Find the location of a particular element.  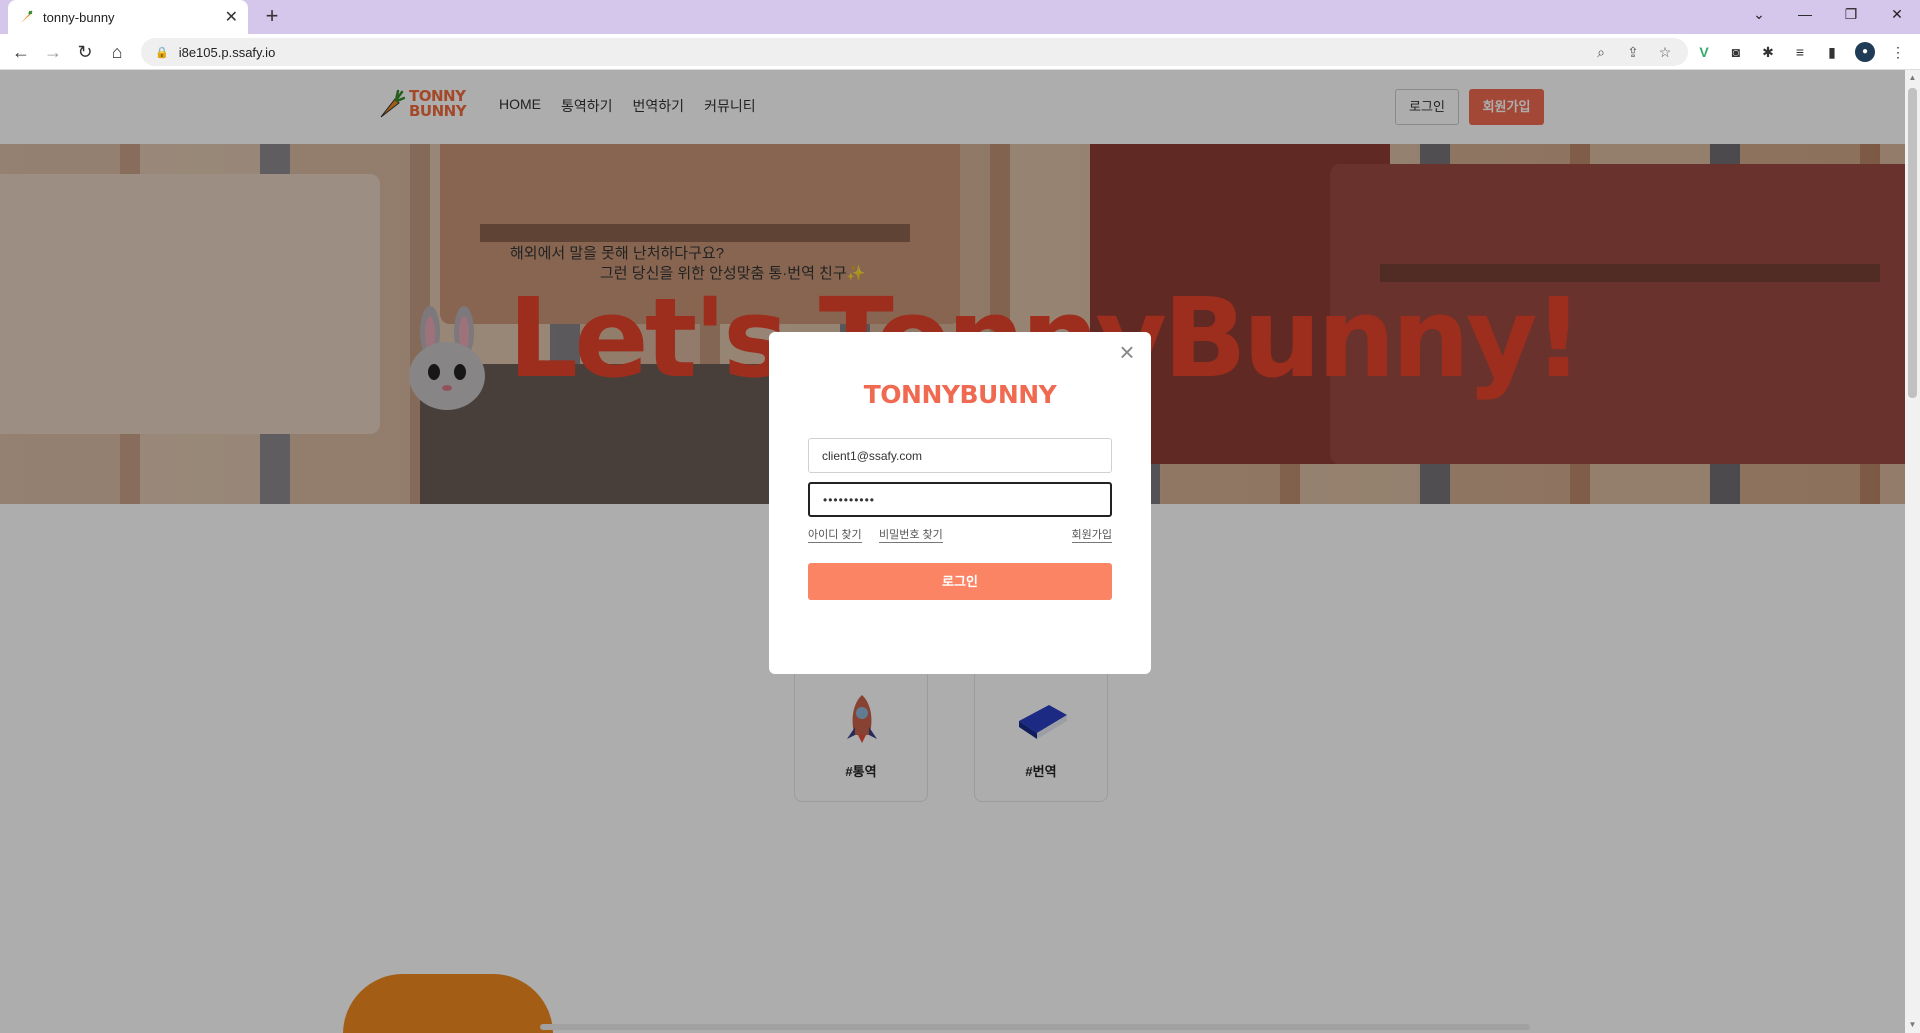

scrollbar-thumb is located at coordinates (1912, 243).